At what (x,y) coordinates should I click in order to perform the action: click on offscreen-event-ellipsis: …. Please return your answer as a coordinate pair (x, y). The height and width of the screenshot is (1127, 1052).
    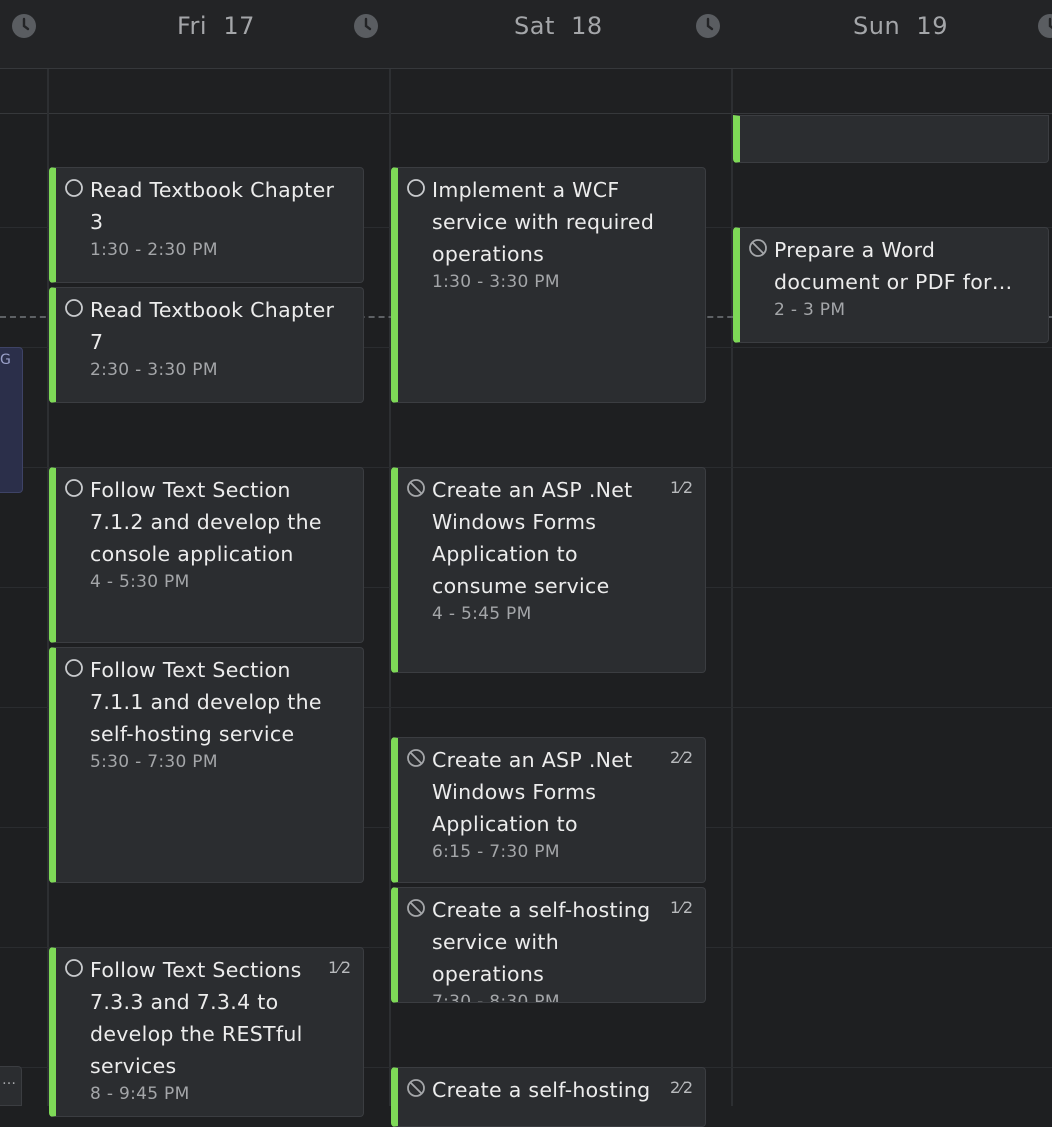
    Looking at the image, I should click on (9, 1080).